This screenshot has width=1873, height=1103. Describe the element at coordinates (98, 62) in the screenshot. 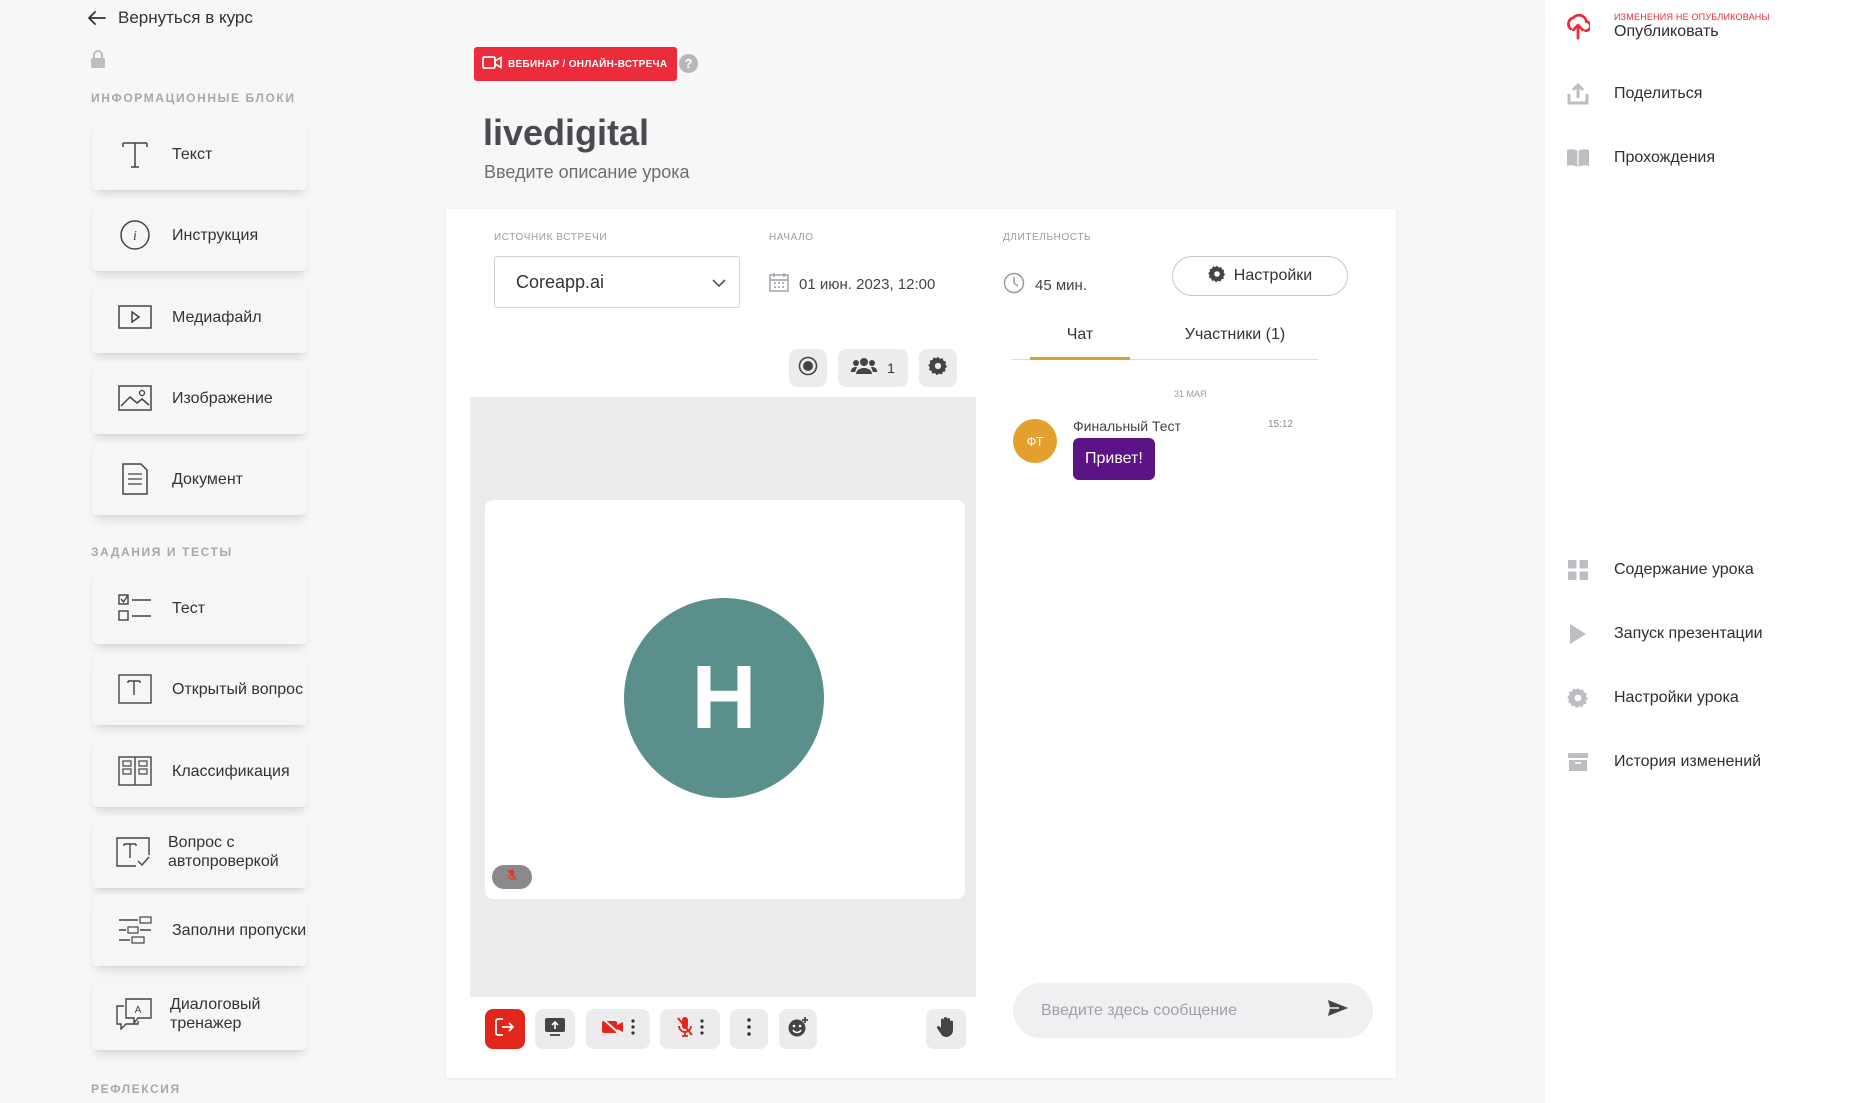

I see `lock-icon` at that location.